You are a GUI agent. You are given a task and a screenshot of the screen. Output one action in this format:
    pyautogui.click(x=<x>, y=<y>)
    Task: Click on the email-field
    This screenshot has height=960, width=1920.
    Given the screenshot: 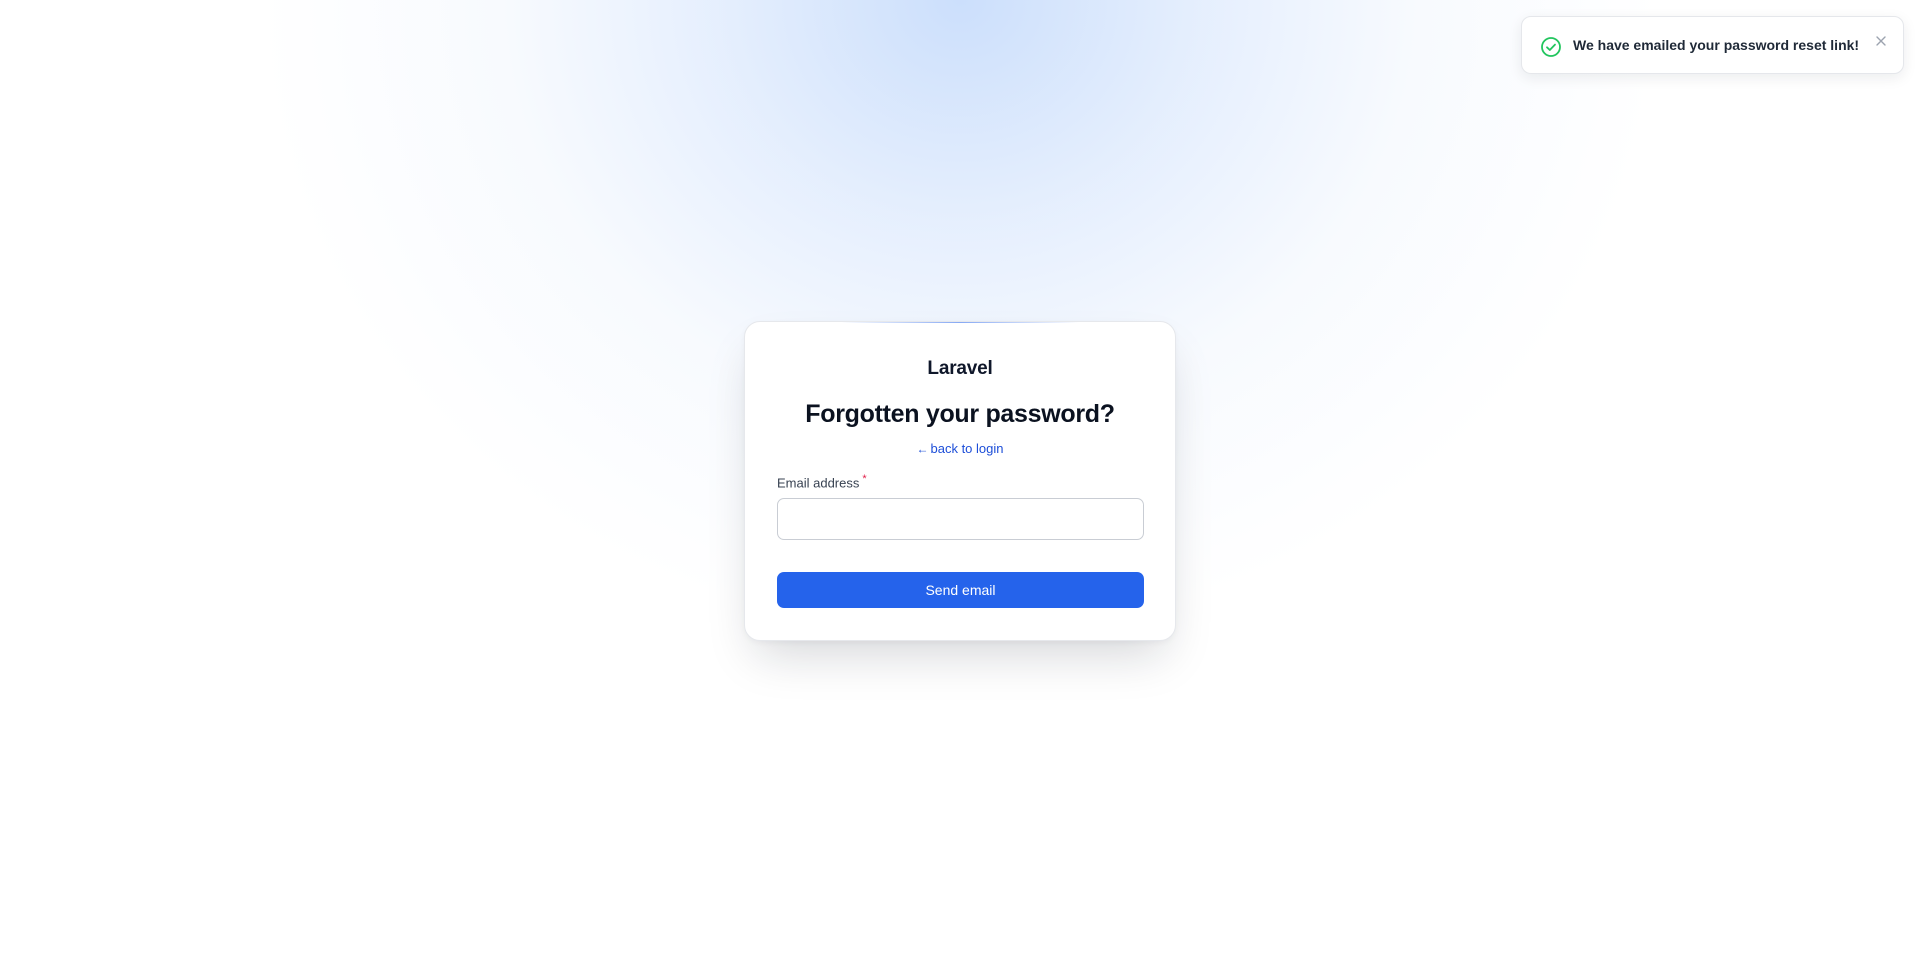 What is the action you would take?
    pyautogui.click(x=960, y=519)
    